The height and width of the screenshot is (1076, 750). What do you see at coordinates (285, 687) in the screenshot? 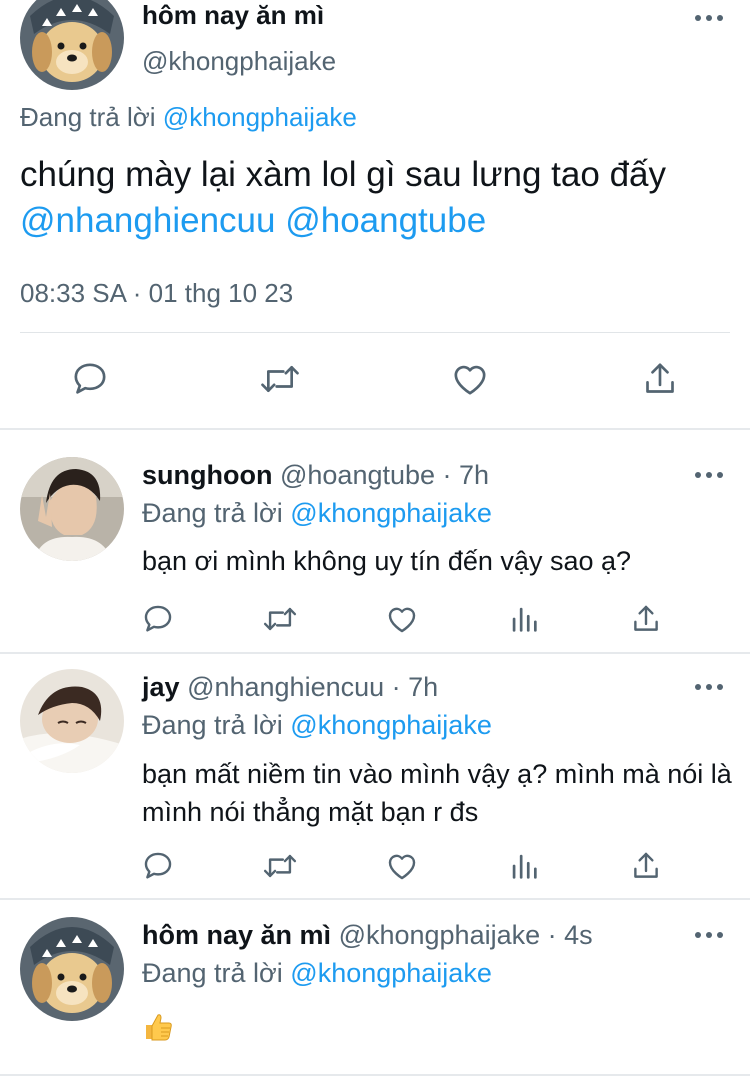
I see `reply-author-handle: @nhanghiencuu` at bounding box center [285, 687].